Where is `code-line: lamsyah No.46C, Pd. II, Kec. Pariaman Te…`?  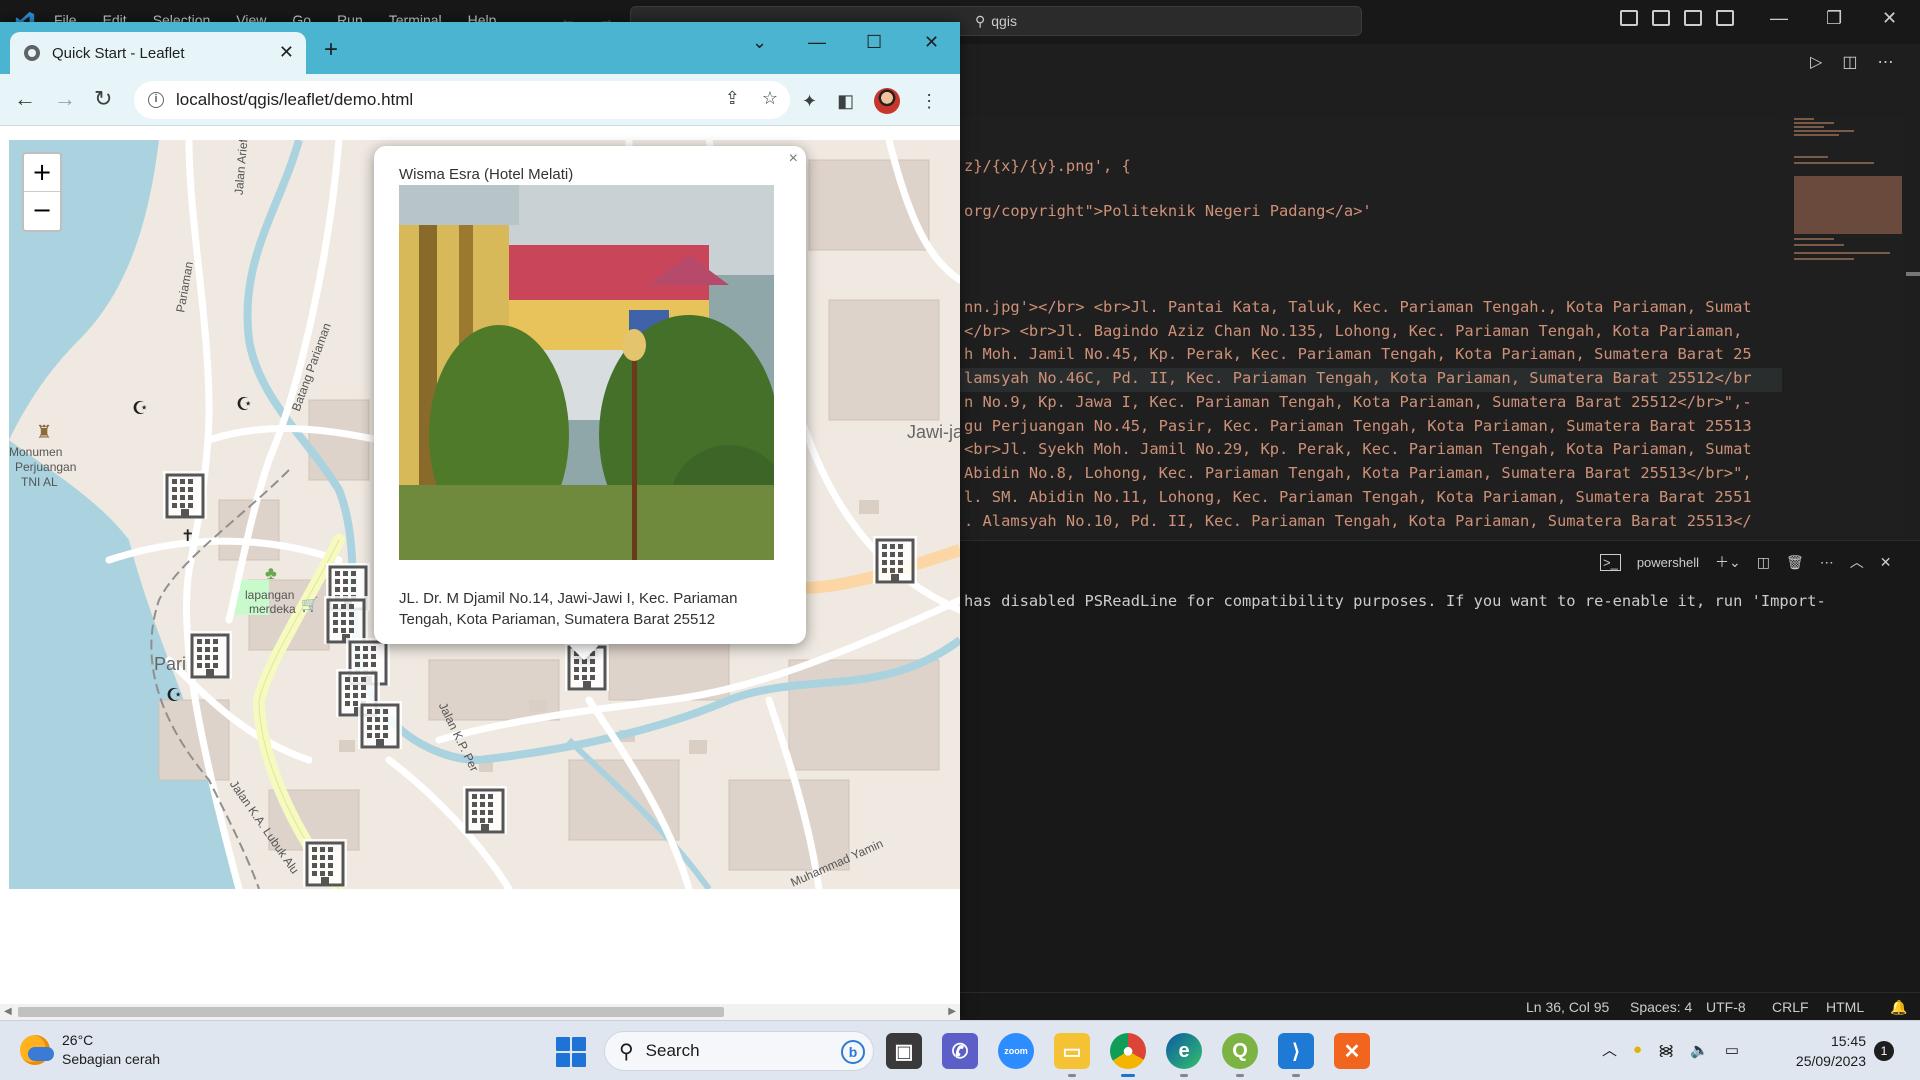 code-line: lamsyah No.46C, Pd. II, Kec. Pariaman Te… is located at coordinates (1358, 378).